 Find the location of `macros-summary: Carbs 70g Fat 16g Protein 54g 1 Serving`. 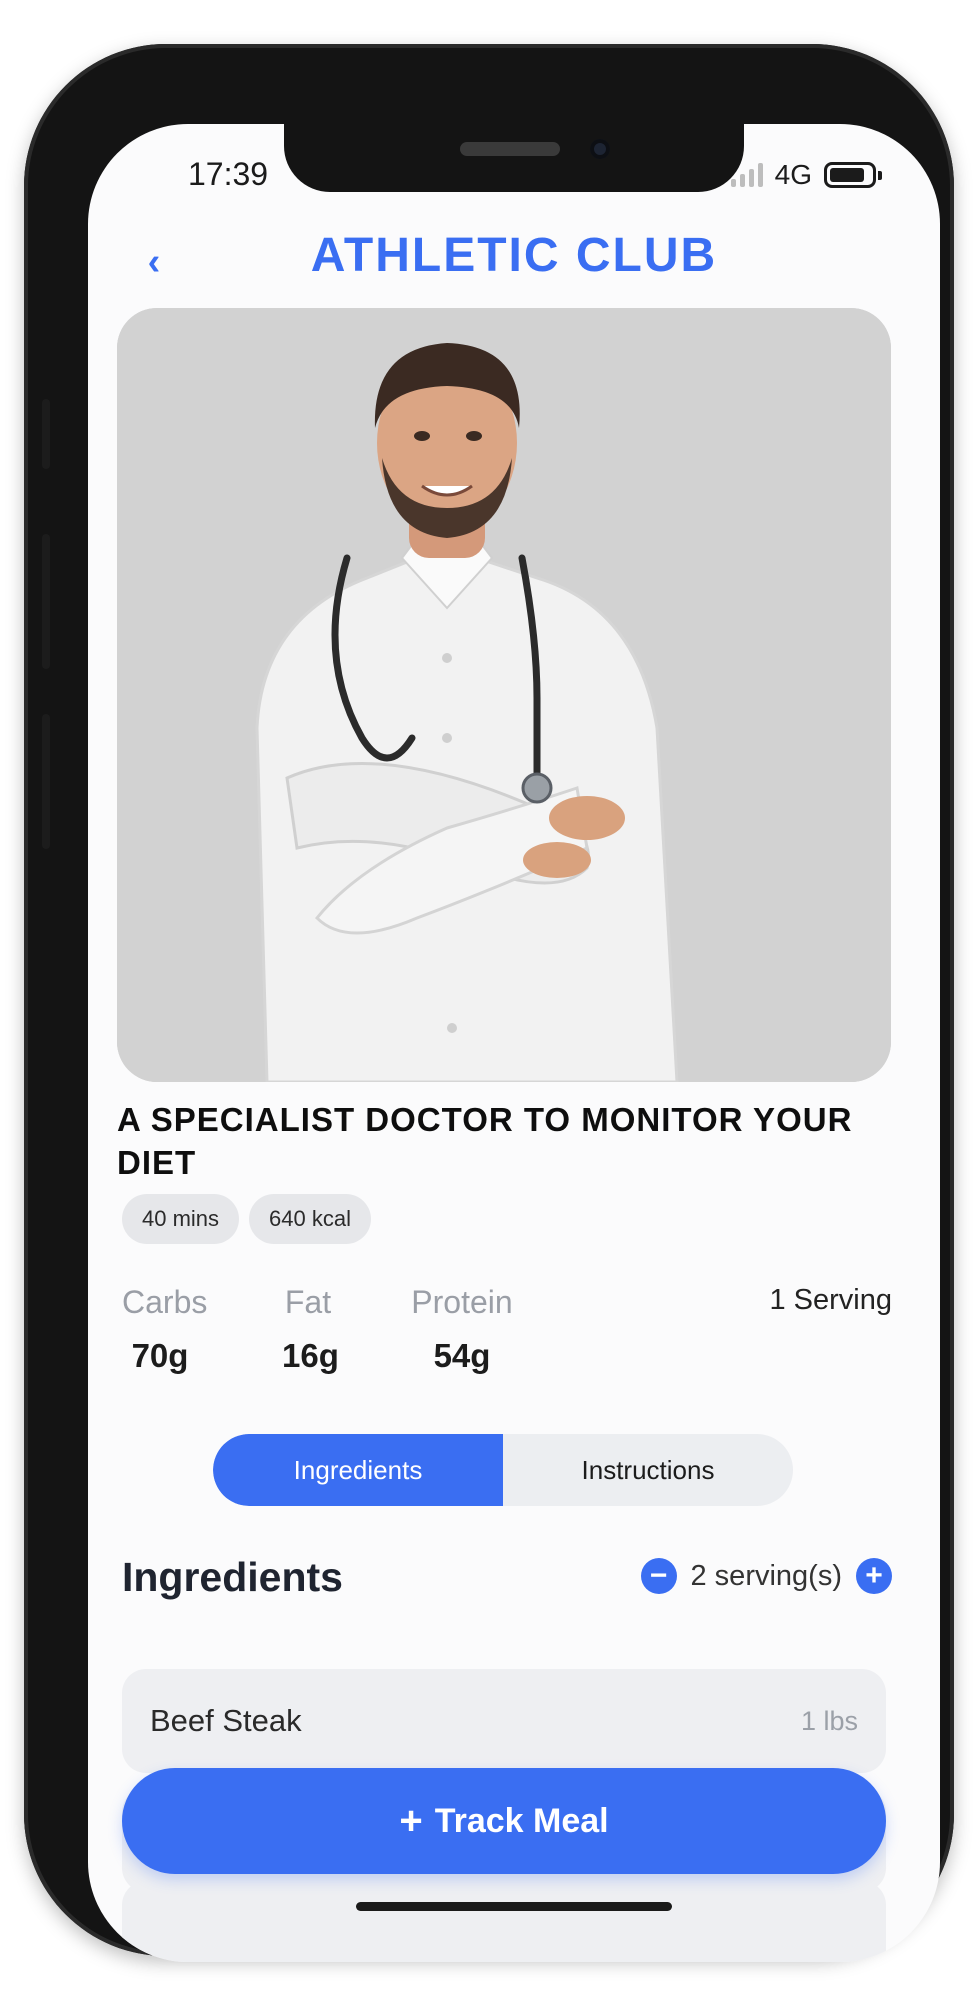

macros-summary: Carbs 70g Fat 16g Protein 54g 1 Serving is located at coordinates (507, 1334).